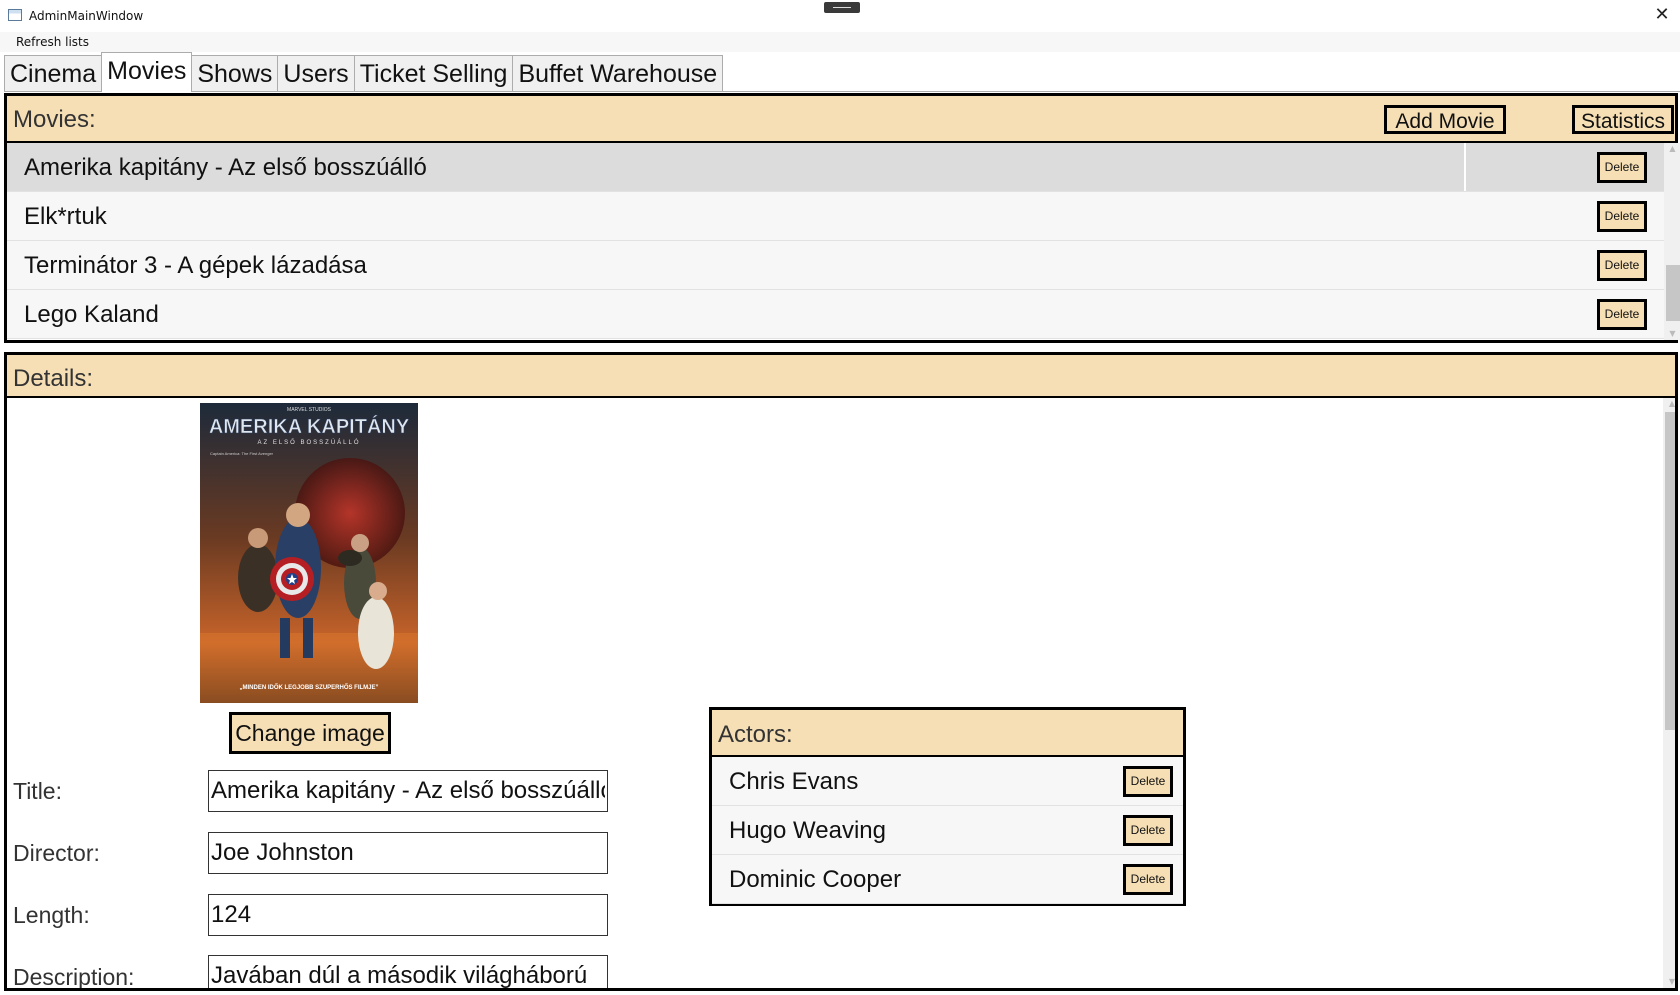  What do you see at coordinates (947, 830) in the screenshot?
I see `actor-row: Hugo Weaving Delete` at bounding box center [947, 830].